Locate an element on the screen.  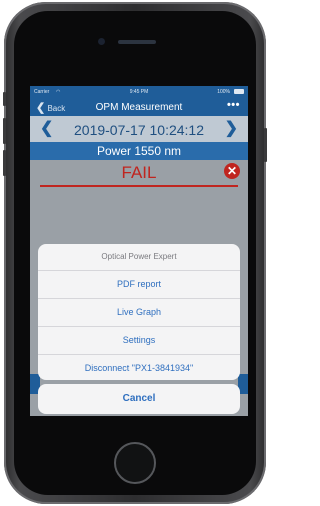
settings-button: Settings is located at coordinates (139, 341).